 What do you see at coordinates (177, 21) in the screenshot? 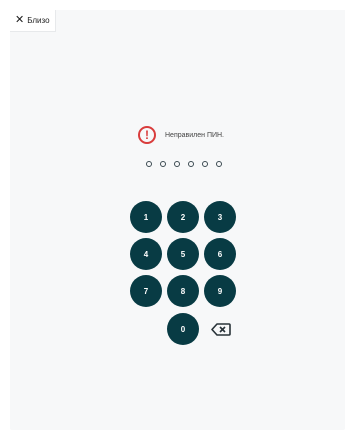
I see `topbar: ✕ Близо` at bounding box center [177, 21].